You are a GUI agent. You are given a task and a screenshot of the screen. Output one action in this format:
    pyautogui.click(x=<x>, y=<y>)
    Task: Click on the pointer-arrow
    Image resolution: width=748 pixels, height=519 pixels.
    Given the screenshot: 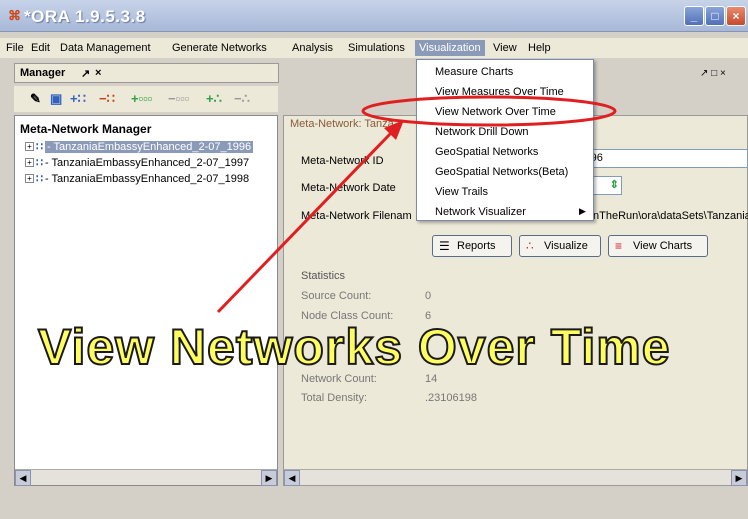 What is the action you would take?
    pyautogui.click(x=305, y=222)
    